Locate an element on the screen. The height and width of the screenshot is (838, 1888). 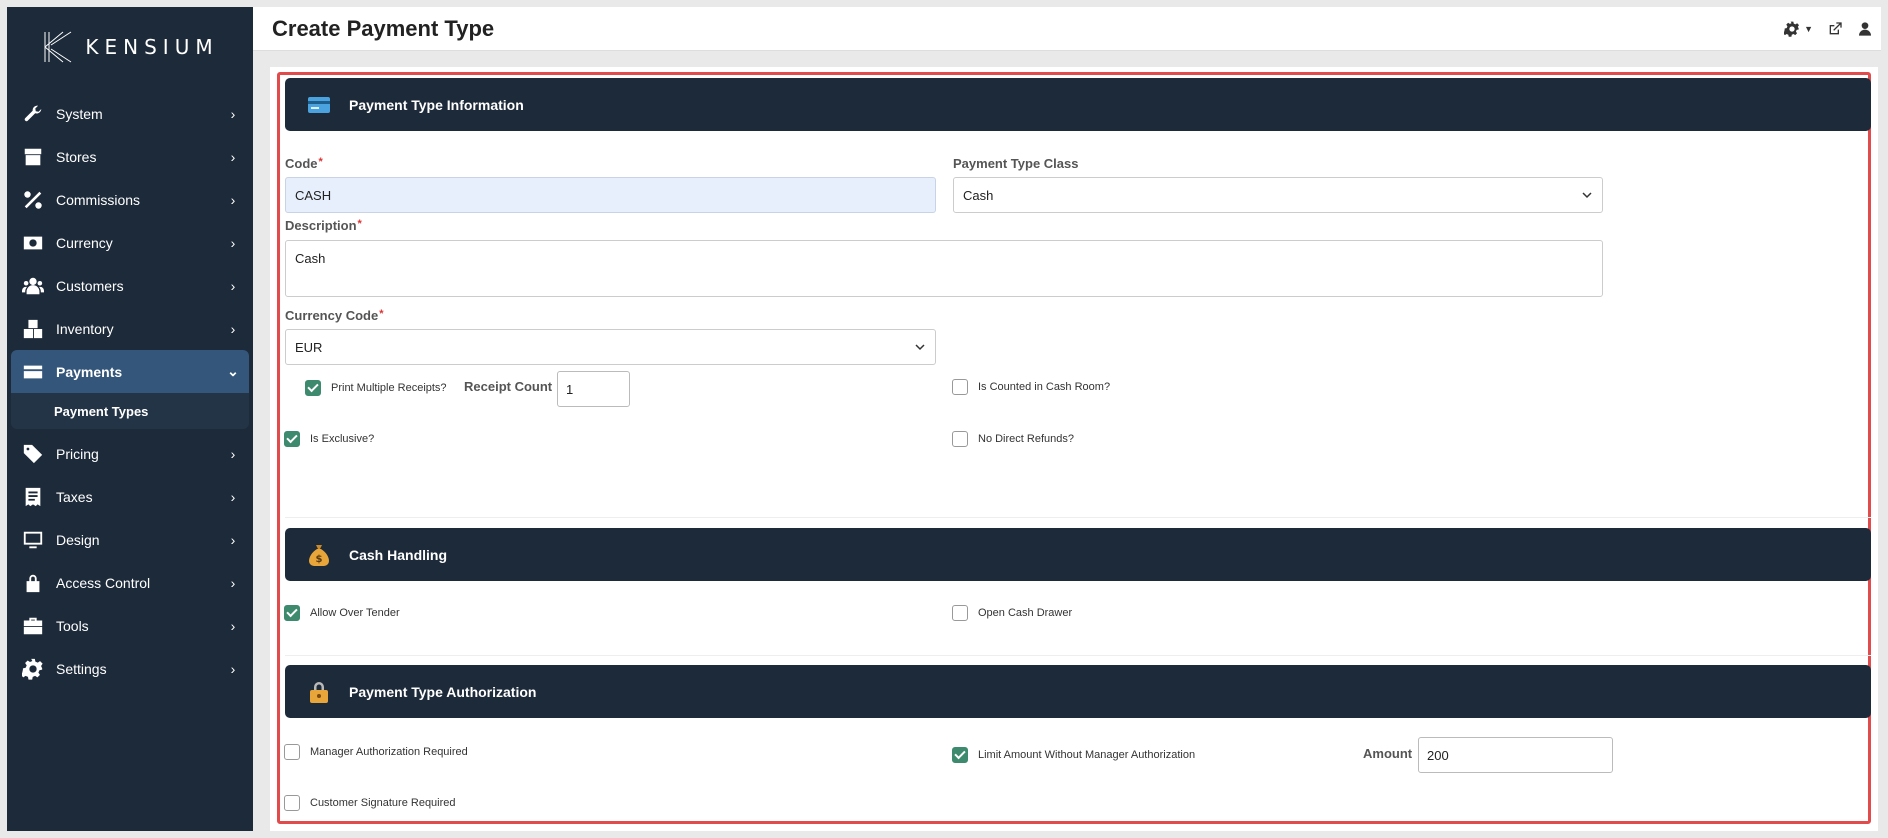
sidebar-item-pricing: Pricing › is located at coordinates (130, 453).